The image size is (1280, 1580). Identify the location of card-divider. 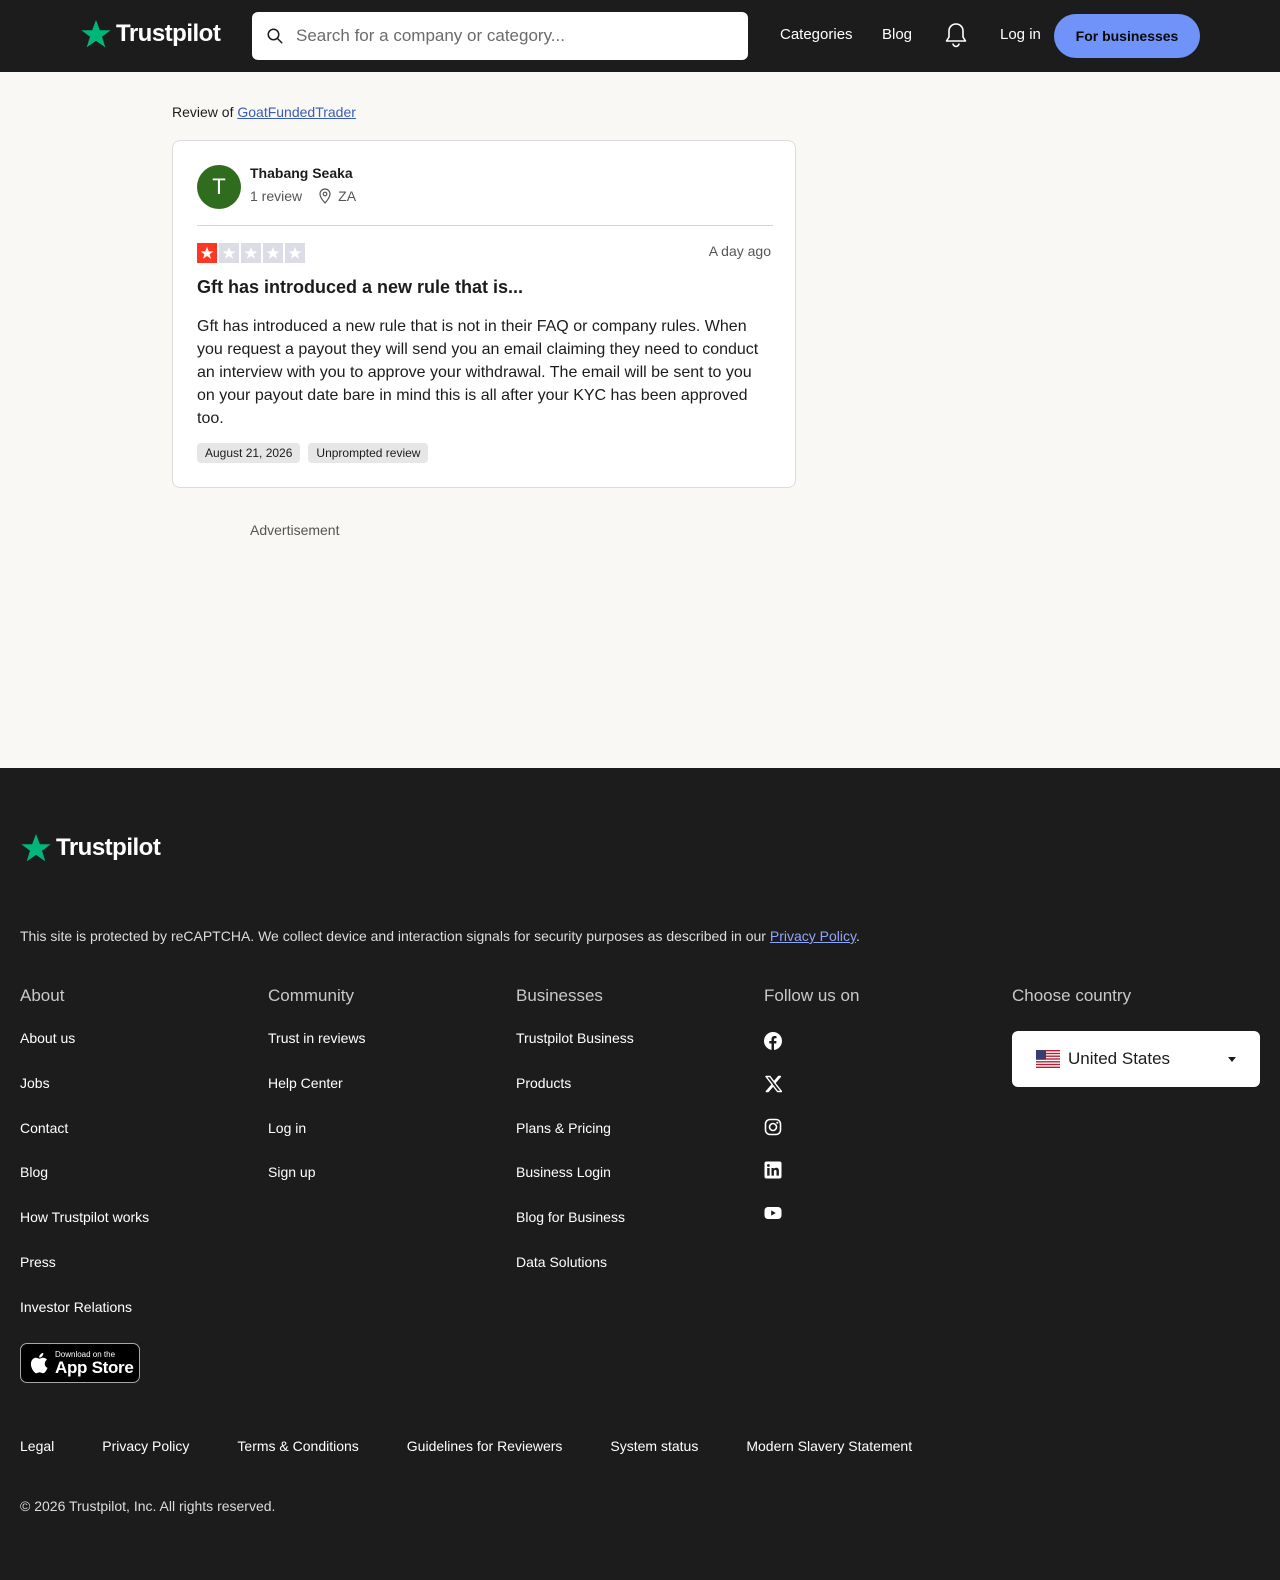
(485, 225).